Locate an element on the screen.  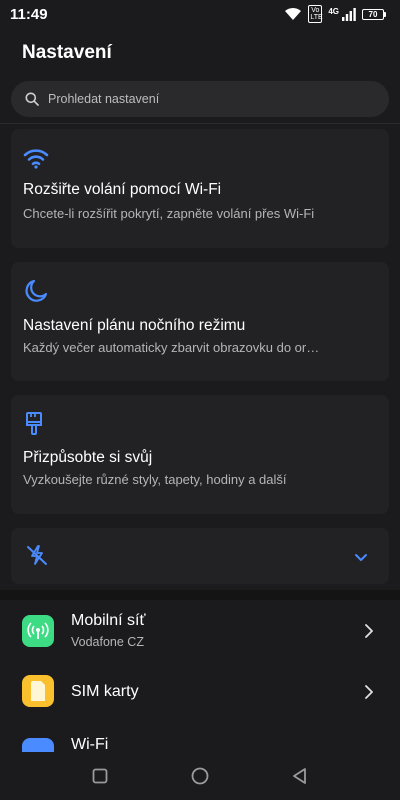
square-icon is located at coordinates (100, 776).